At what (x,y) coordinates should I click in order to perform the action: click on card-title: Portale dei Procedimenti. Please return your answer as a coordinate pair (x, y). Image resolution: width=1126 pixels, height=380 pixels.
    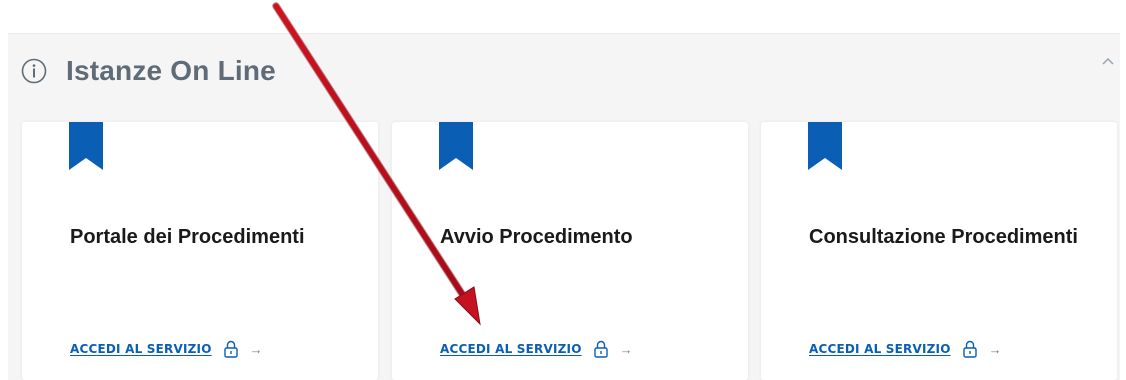
    Looking at the image, I should click on (187, 237).